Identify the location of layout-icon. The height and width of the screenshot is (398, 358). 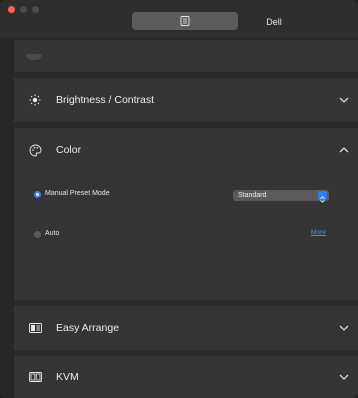
(35, 328).